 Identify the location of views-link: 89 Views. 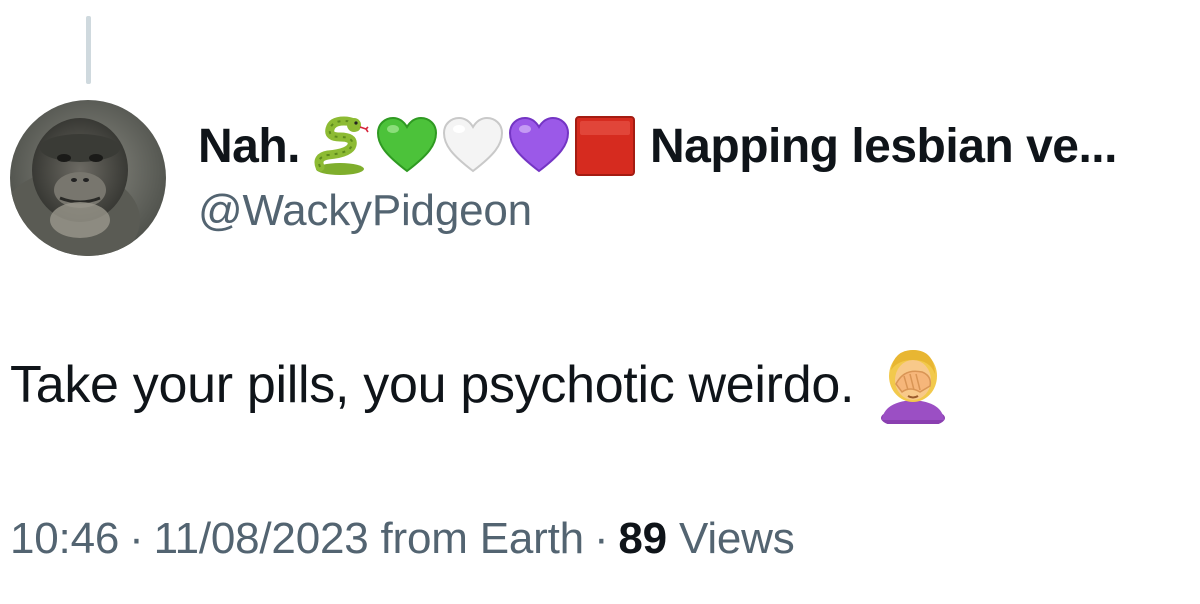
(706, 538).